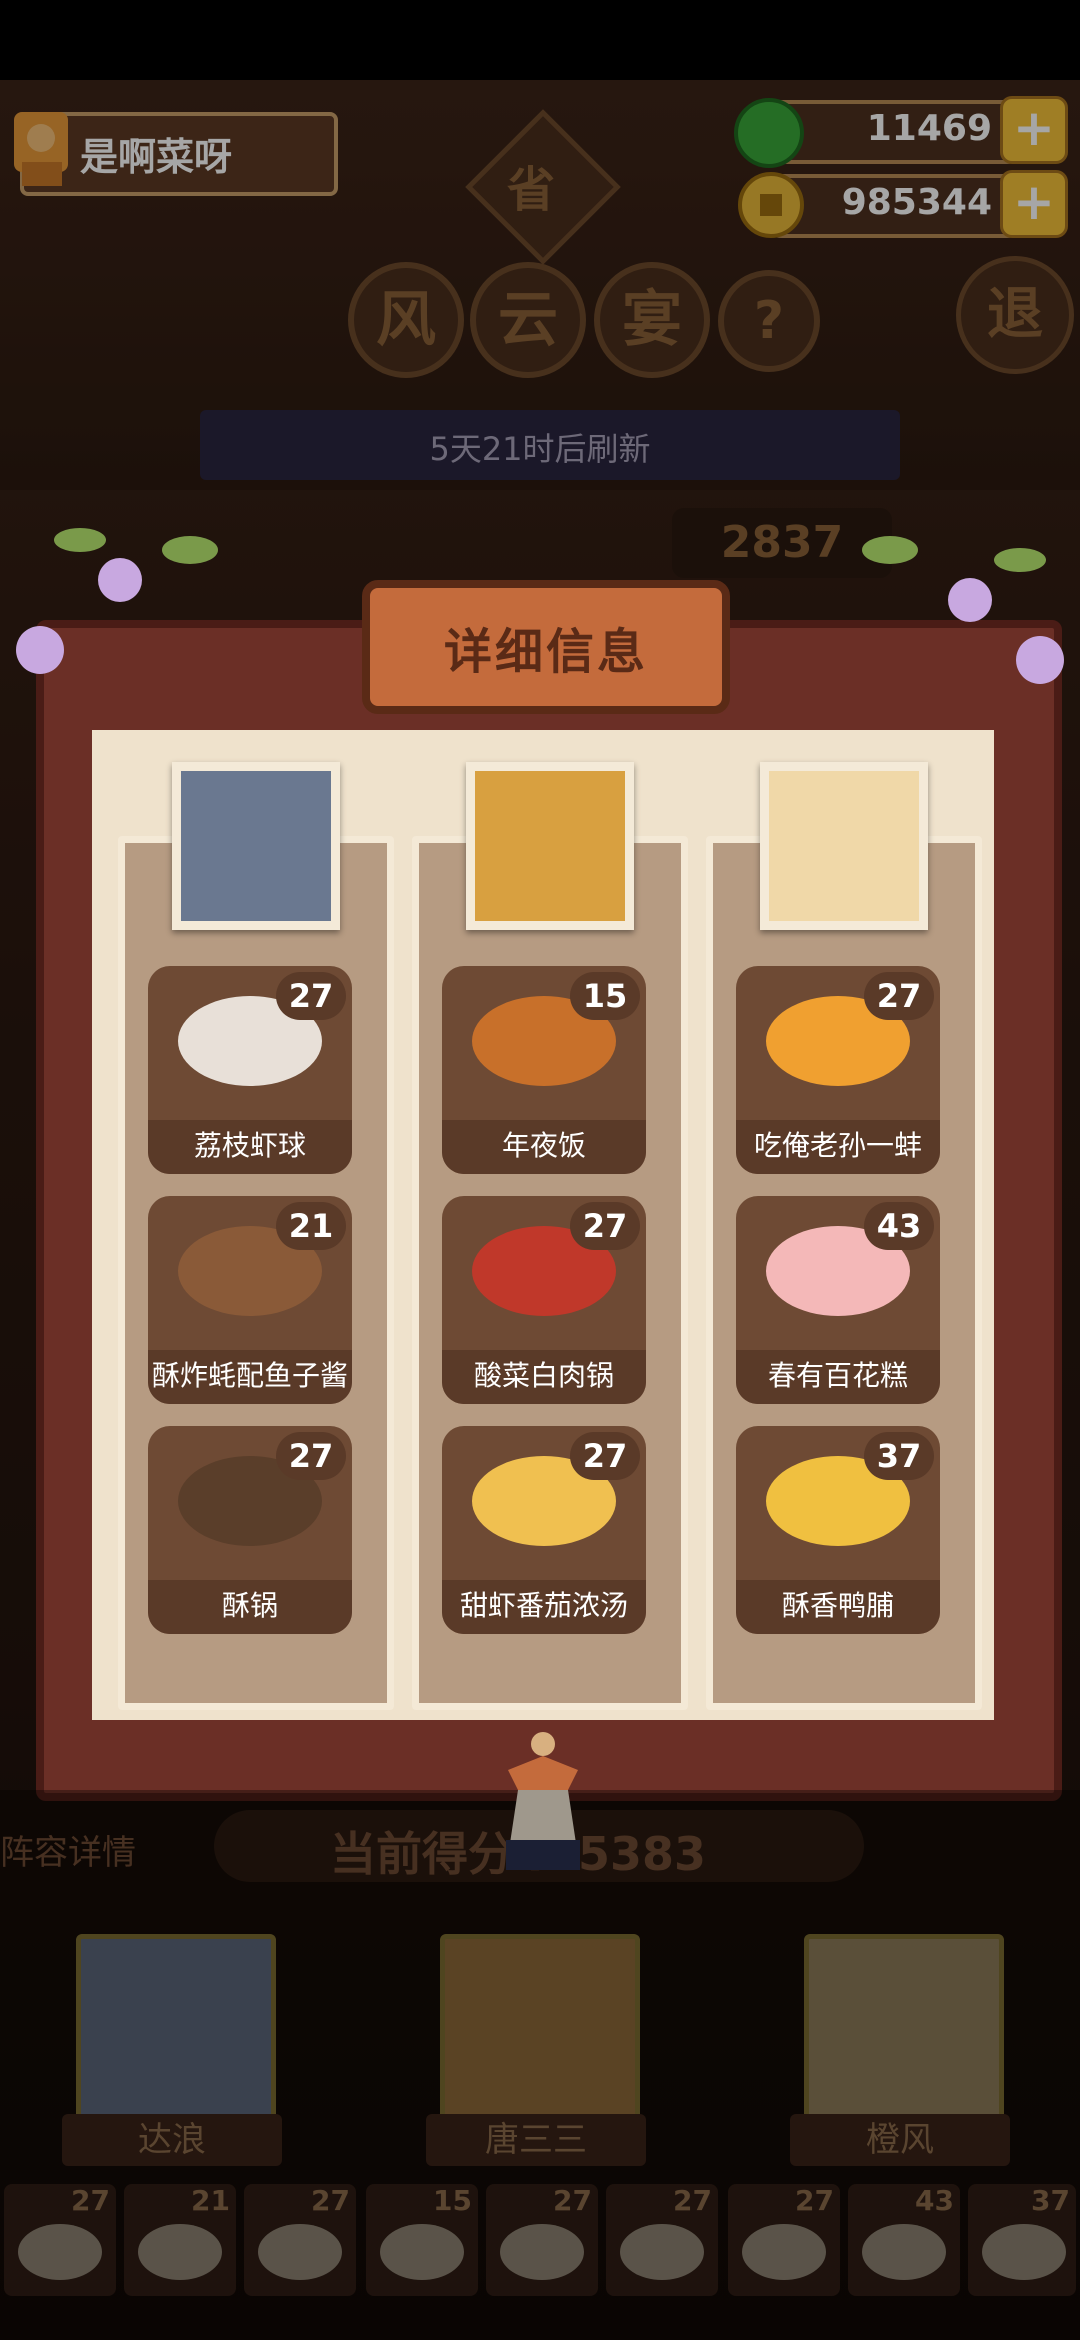  What do you see at coordinates (544, 1070) in the screenshot?
I see `dish-card: 15 年夜饭` at bounding box center [544, 1070].